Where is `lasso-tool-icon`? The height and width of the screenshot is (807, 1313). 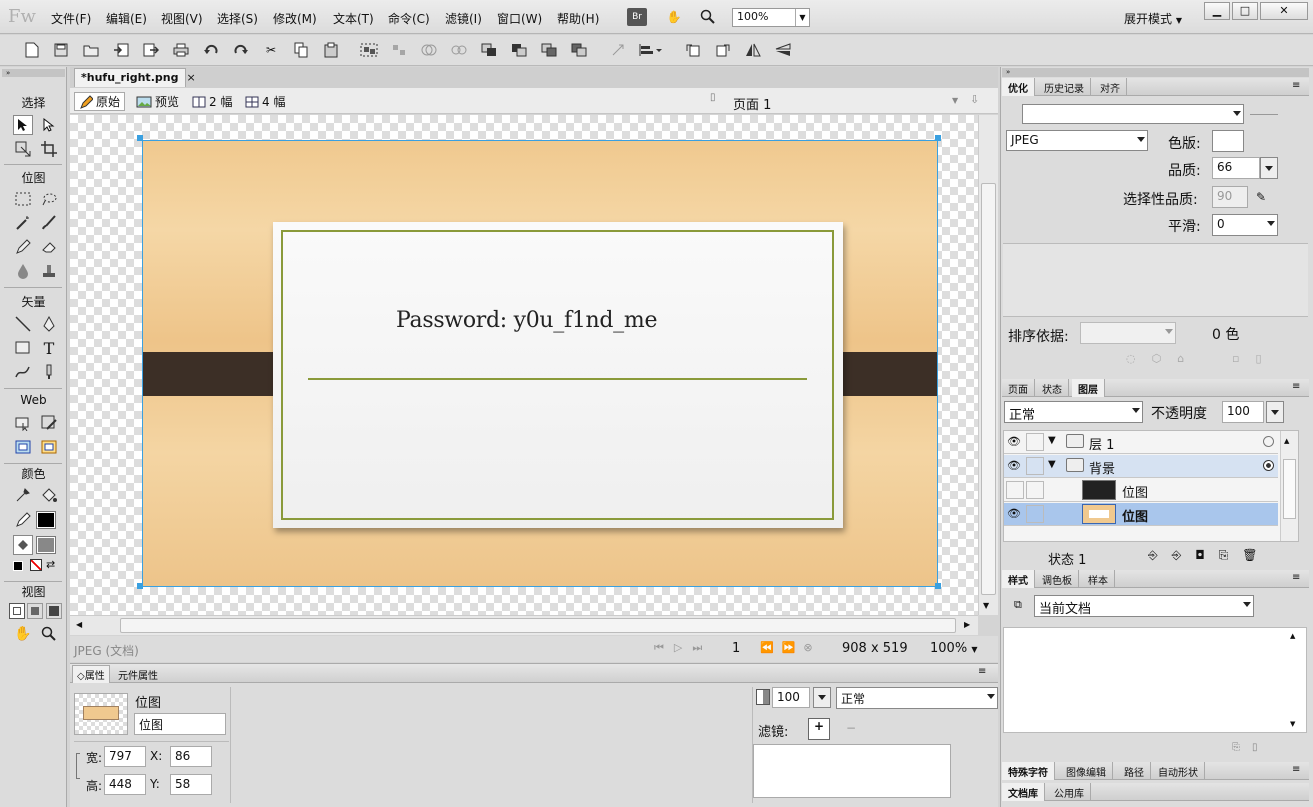 lasso-tool-icon is located at coordinates (49, 199).